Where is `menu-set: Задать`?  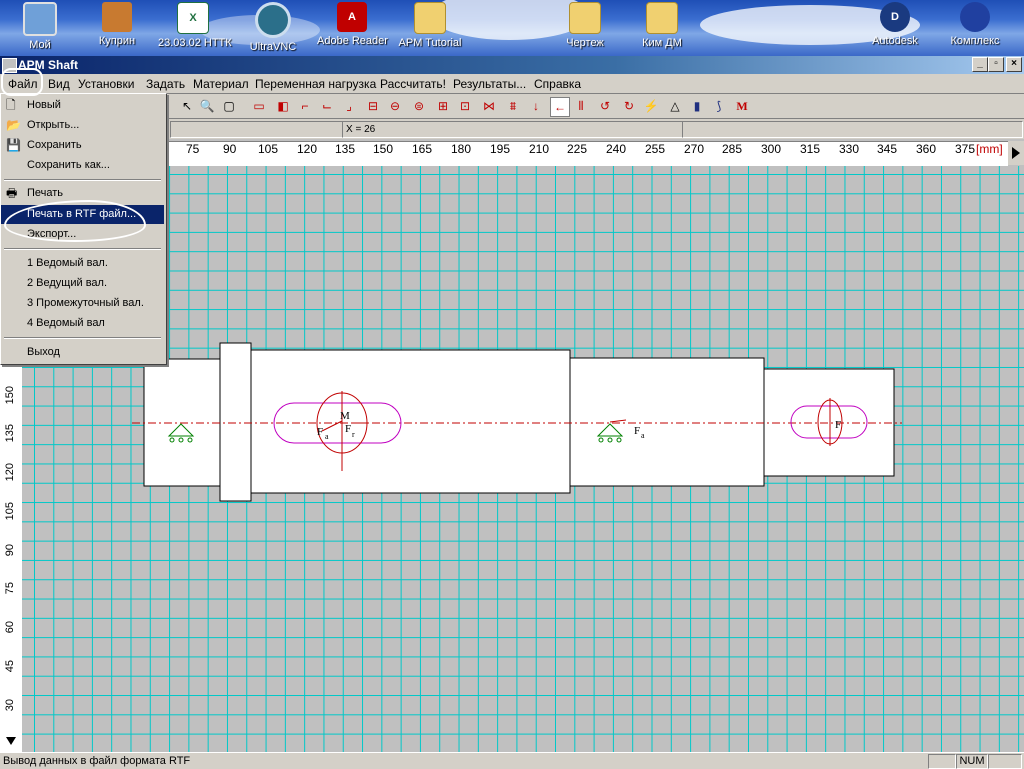 menu-set: Задать is located at coordinates (165, 84).